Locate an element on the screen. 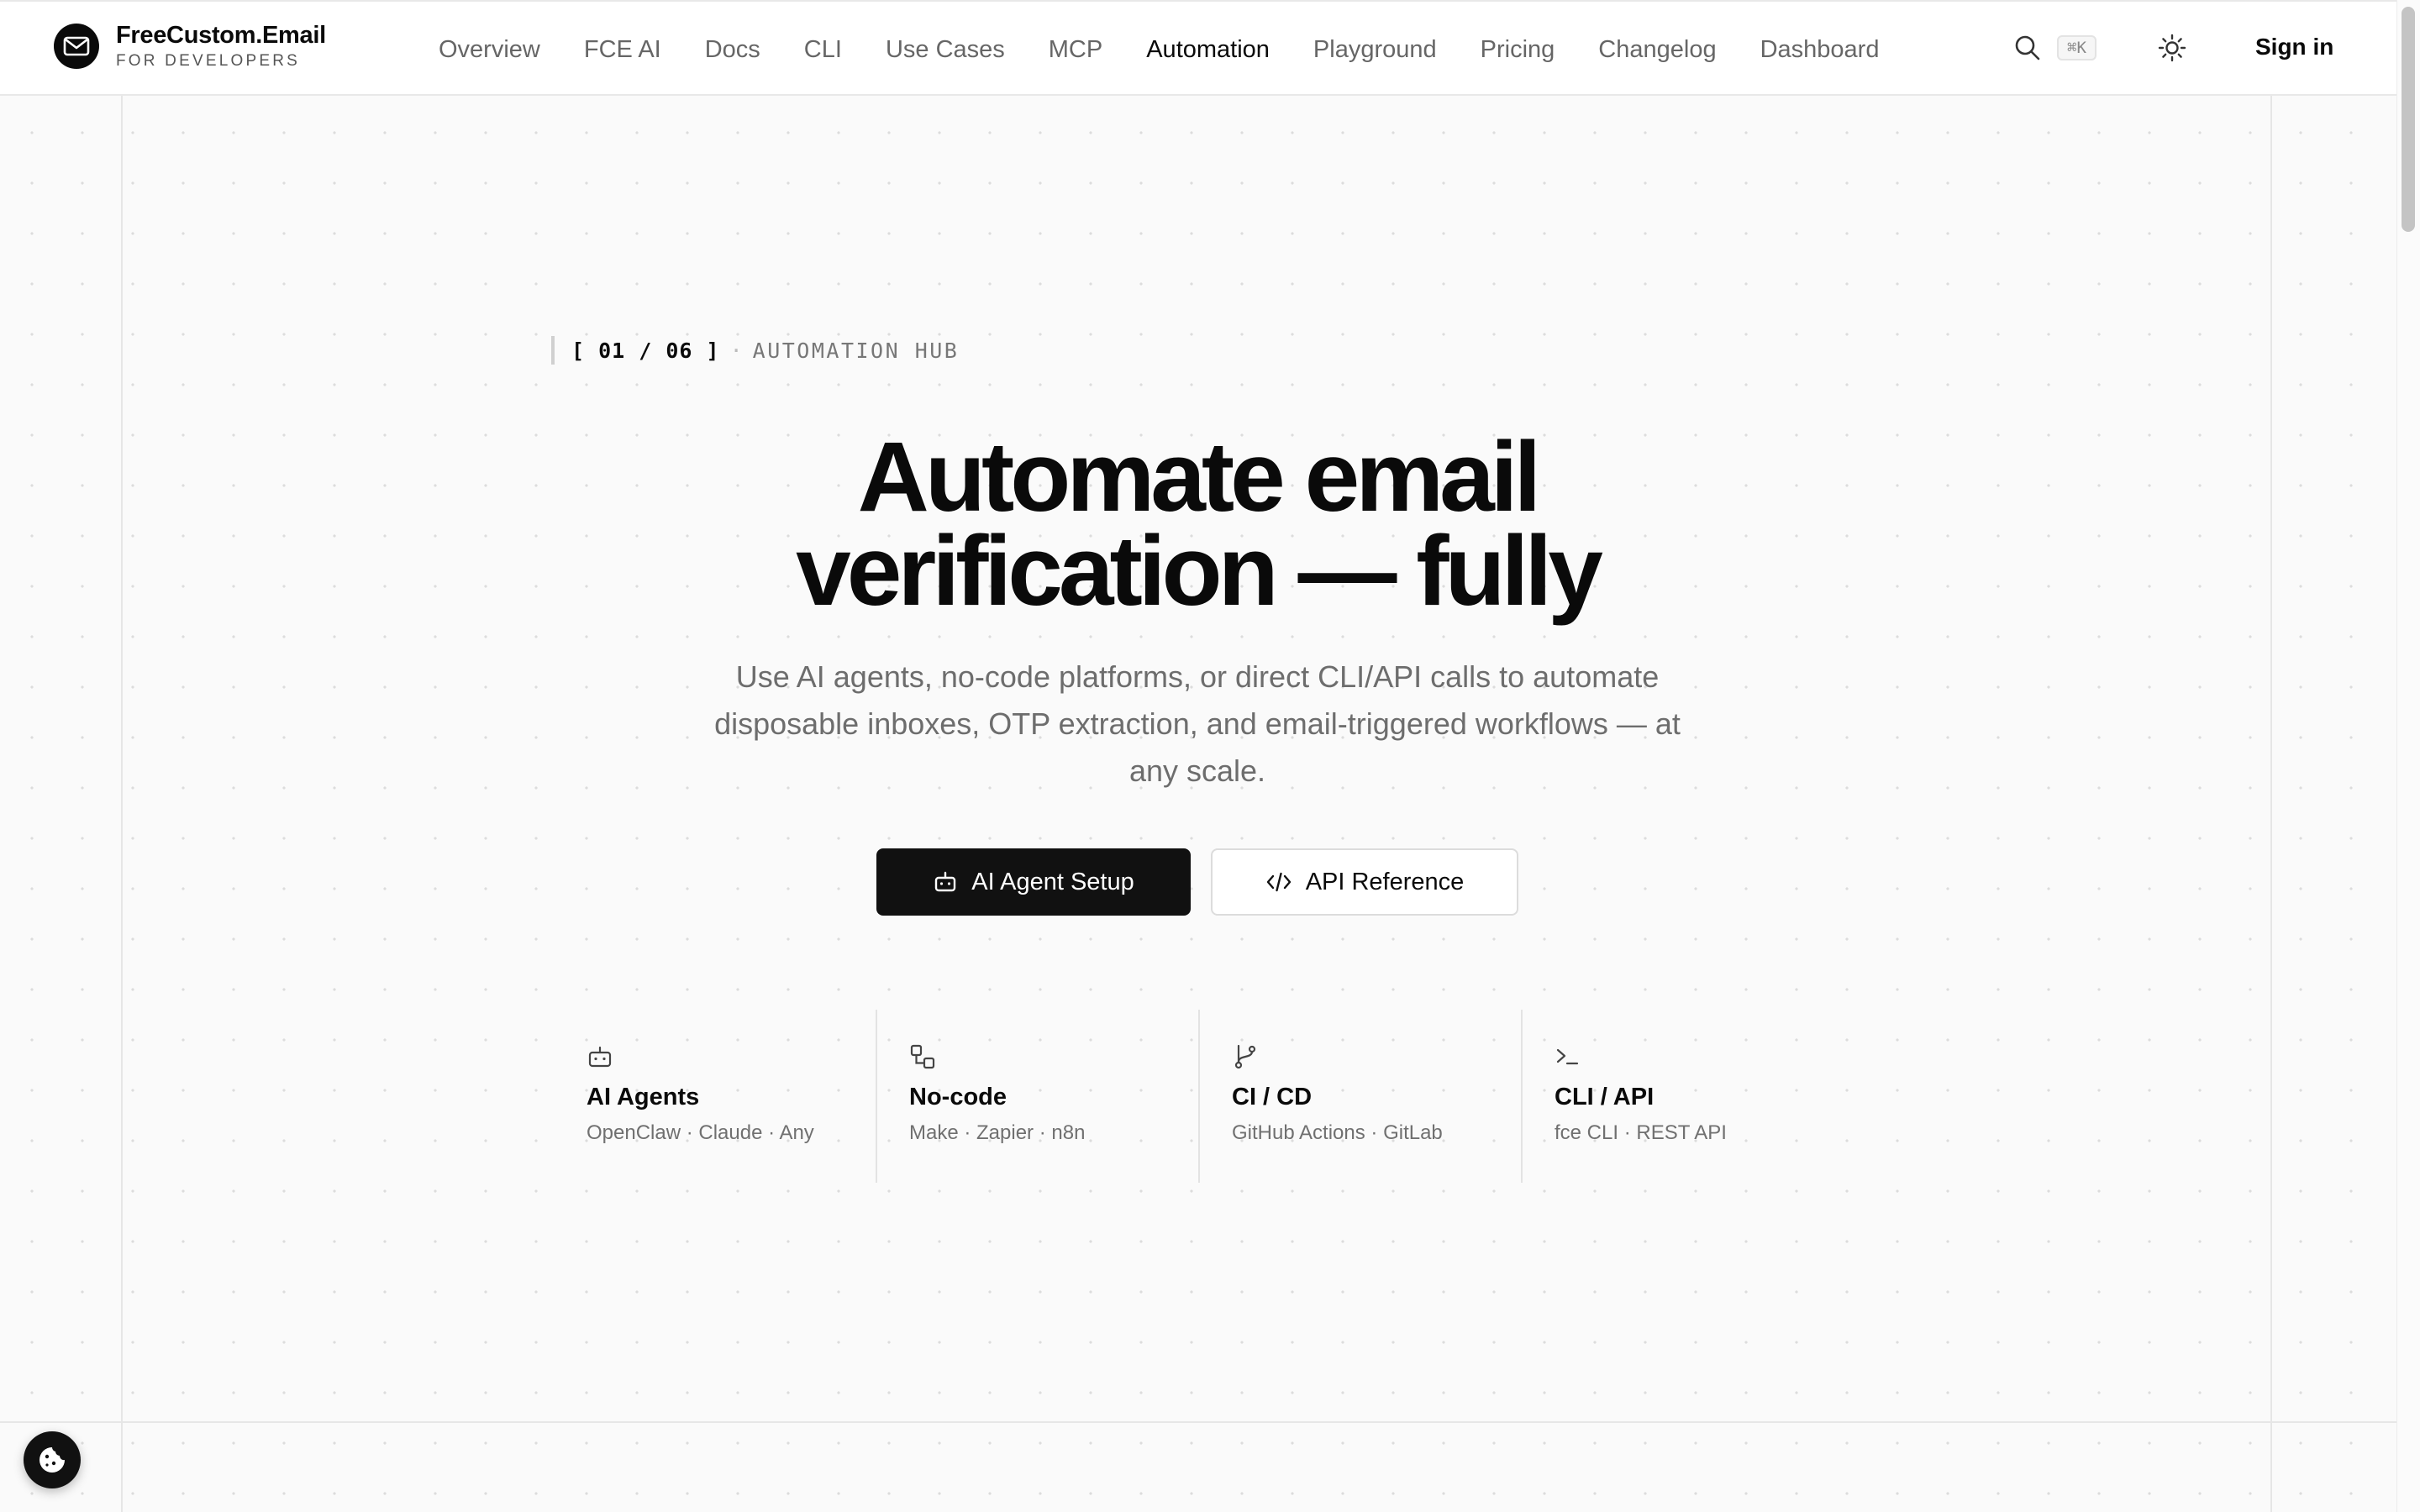 The image size is (2420, 1512). sun-icon is located at coordinates (2172, 48).